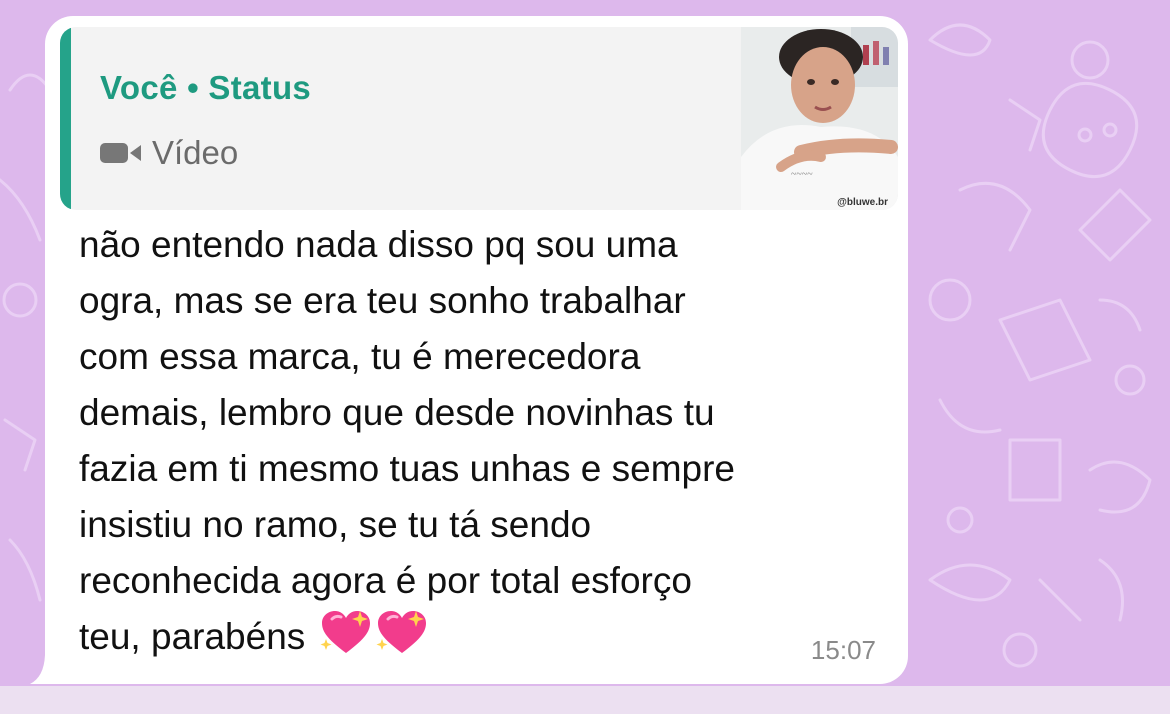 The height and width of the screenshot is (714, 1170). Describe the element at coordinates (862, 202) in the screenshot. I see `thumbnail-watermark: @bluwe.br` at that location.